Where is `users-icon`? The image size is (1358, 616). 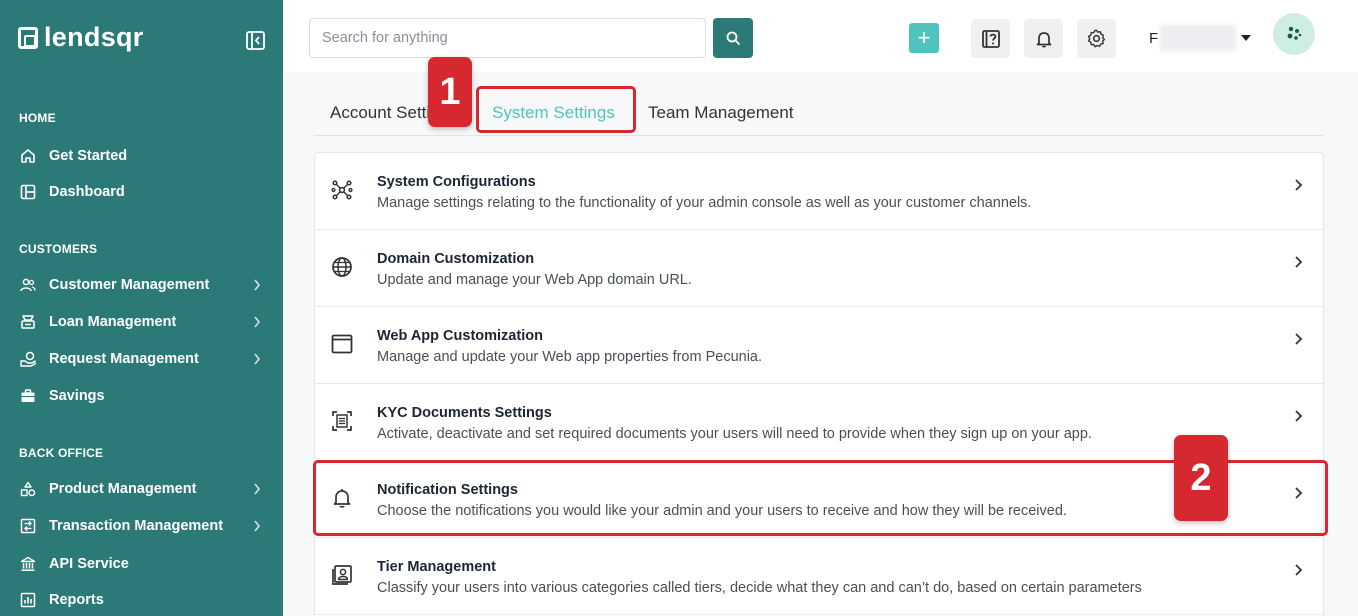 users-icon is located at coordinates (28, 285).